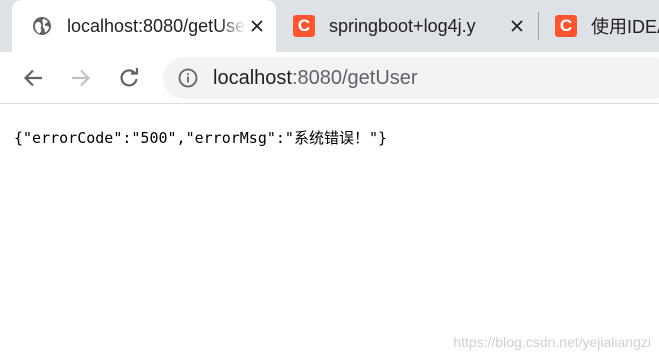  What do you see at coordinates (354, 77) in the screenshot?
I see `url-path: :8080/getUser` at bounding box center [354, 77].